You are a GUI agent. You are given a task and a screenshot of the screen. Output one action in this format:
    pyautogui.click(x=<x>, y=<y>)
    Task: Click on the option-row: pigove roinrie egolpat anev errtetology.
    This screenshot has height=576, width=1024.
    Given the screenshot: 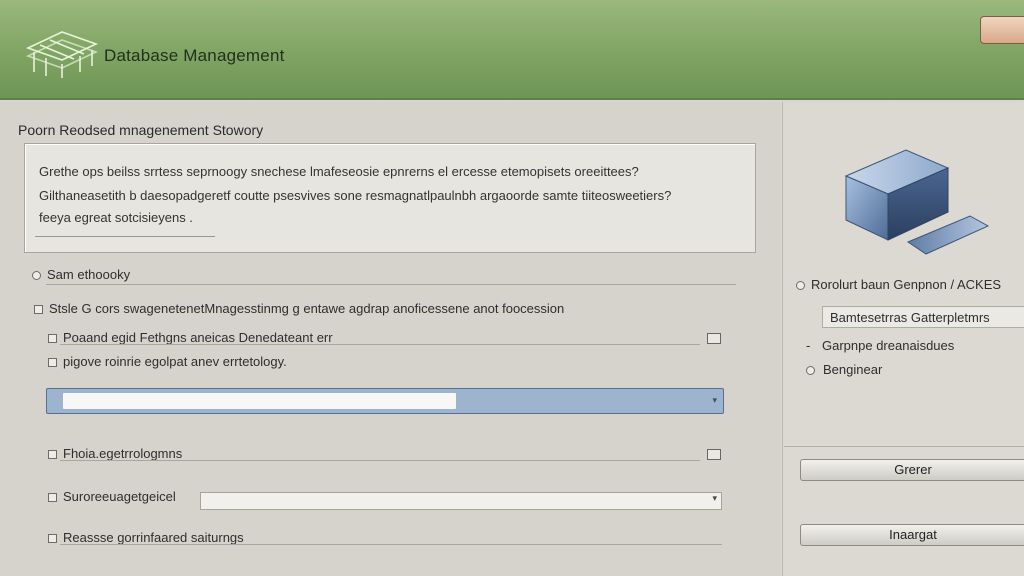 What is the action you would take?
    pyautogui.click(x=167, y=361)
    